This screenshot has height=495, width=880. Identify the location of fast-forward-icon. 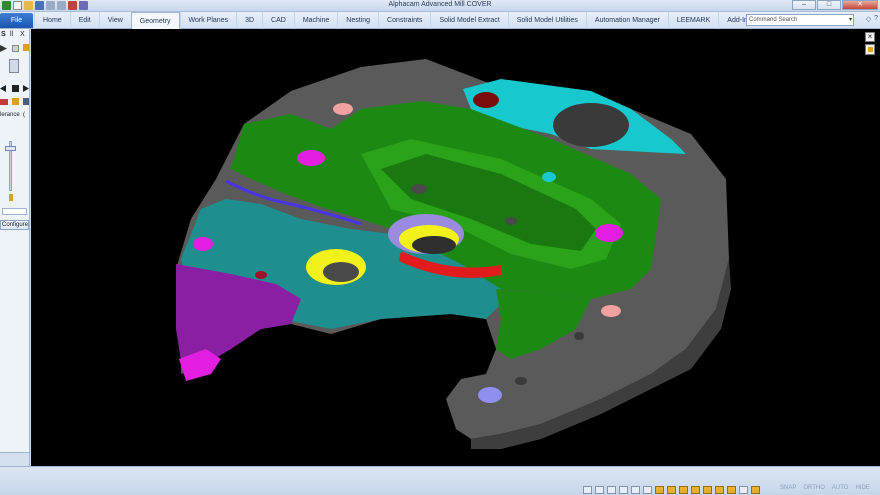
(26, 88).